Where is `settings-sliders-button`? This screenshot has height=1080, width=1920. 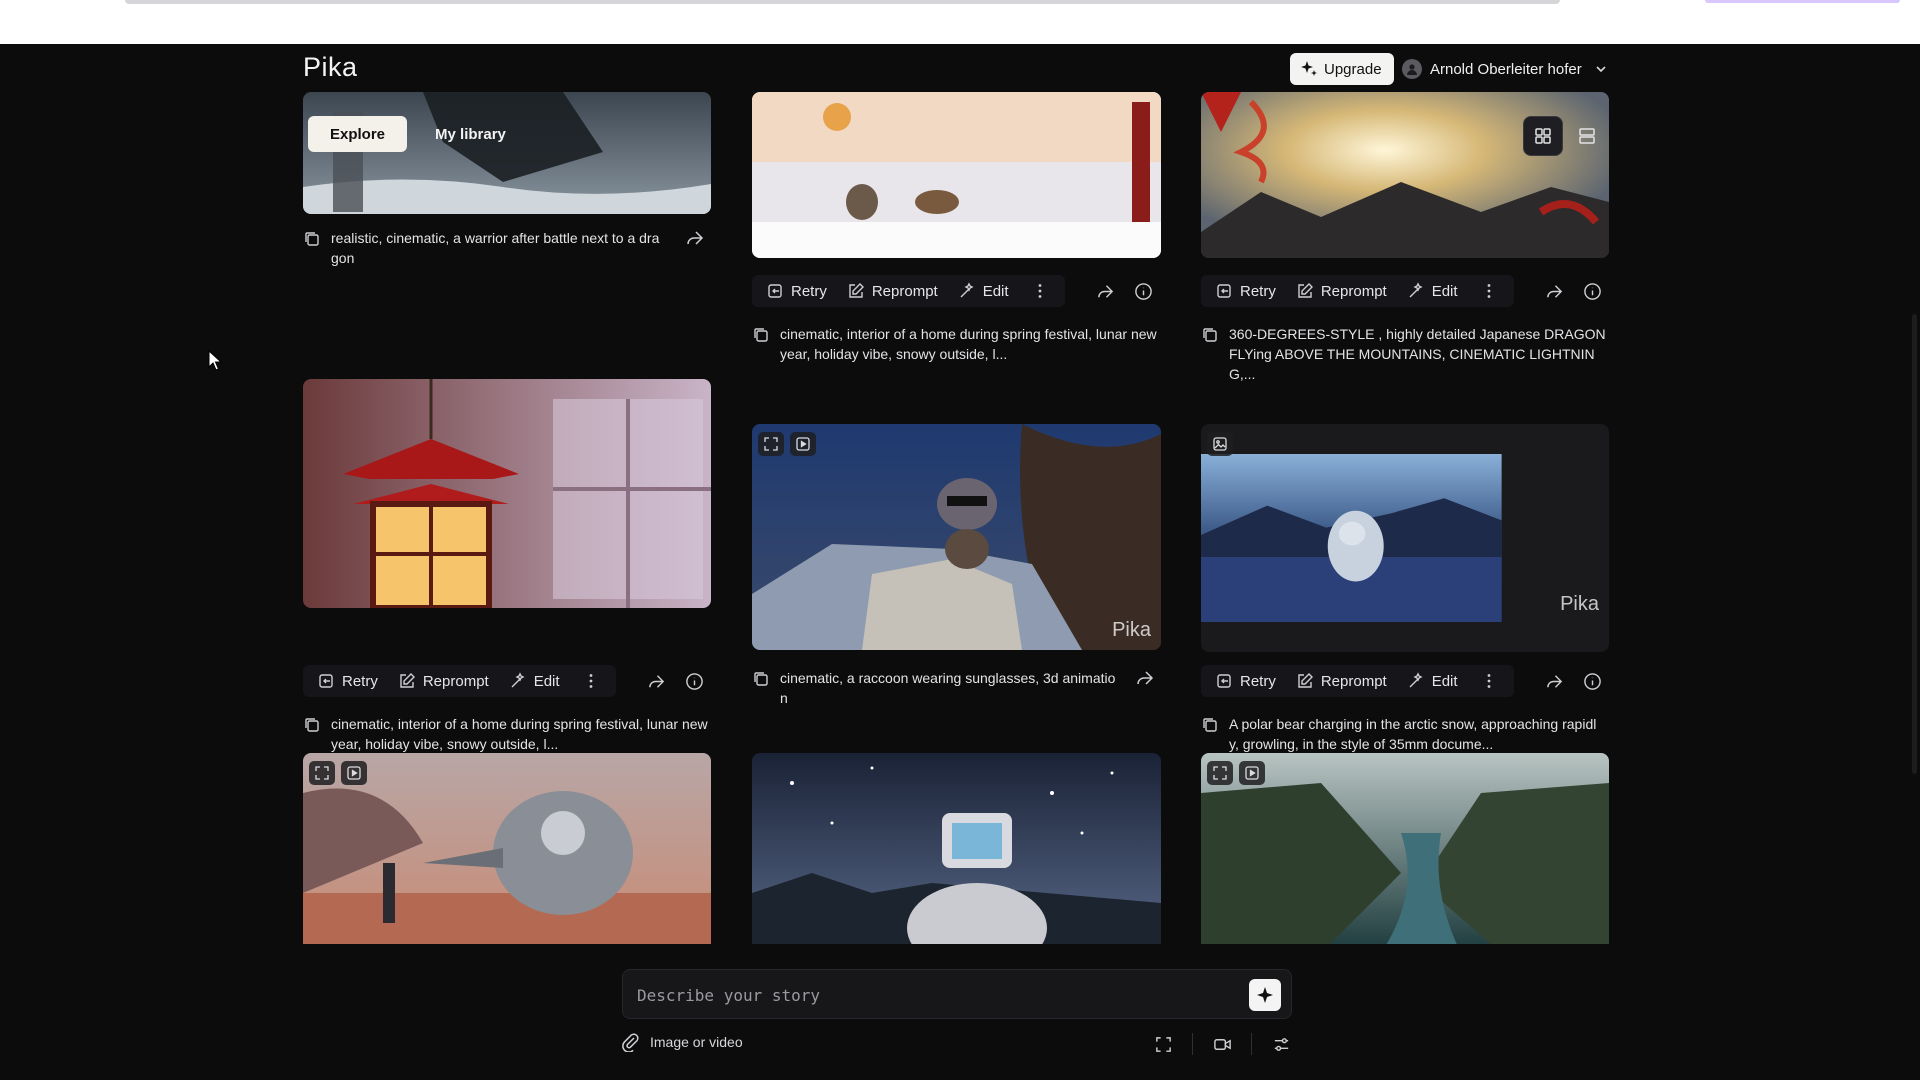 settings-sliders-button is located at coordinates (1281, 1044).